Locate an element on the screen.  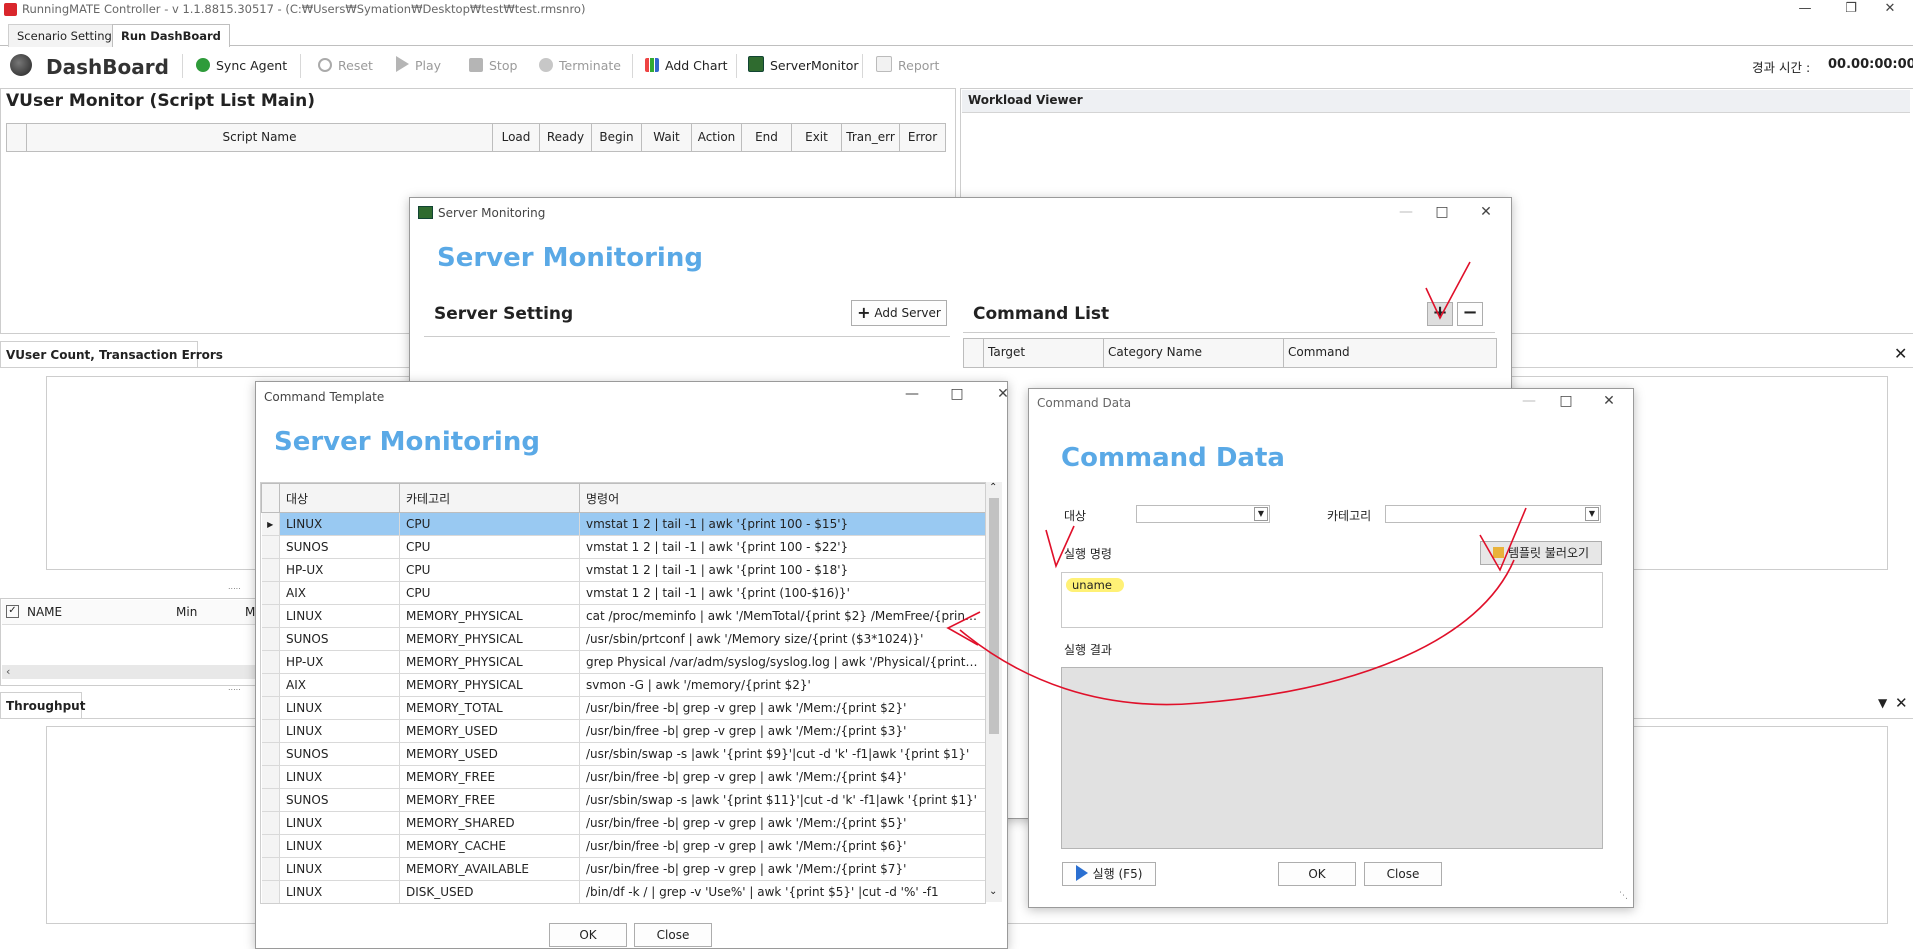
name-column-header: NAME is located at coordinates (44, 612).